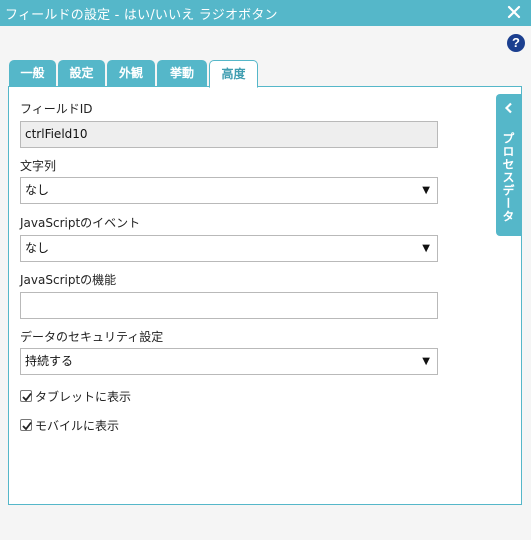 The height and width of the screenshot is (540, 531). I want to click on help-icon: ?, so click(516, 43).